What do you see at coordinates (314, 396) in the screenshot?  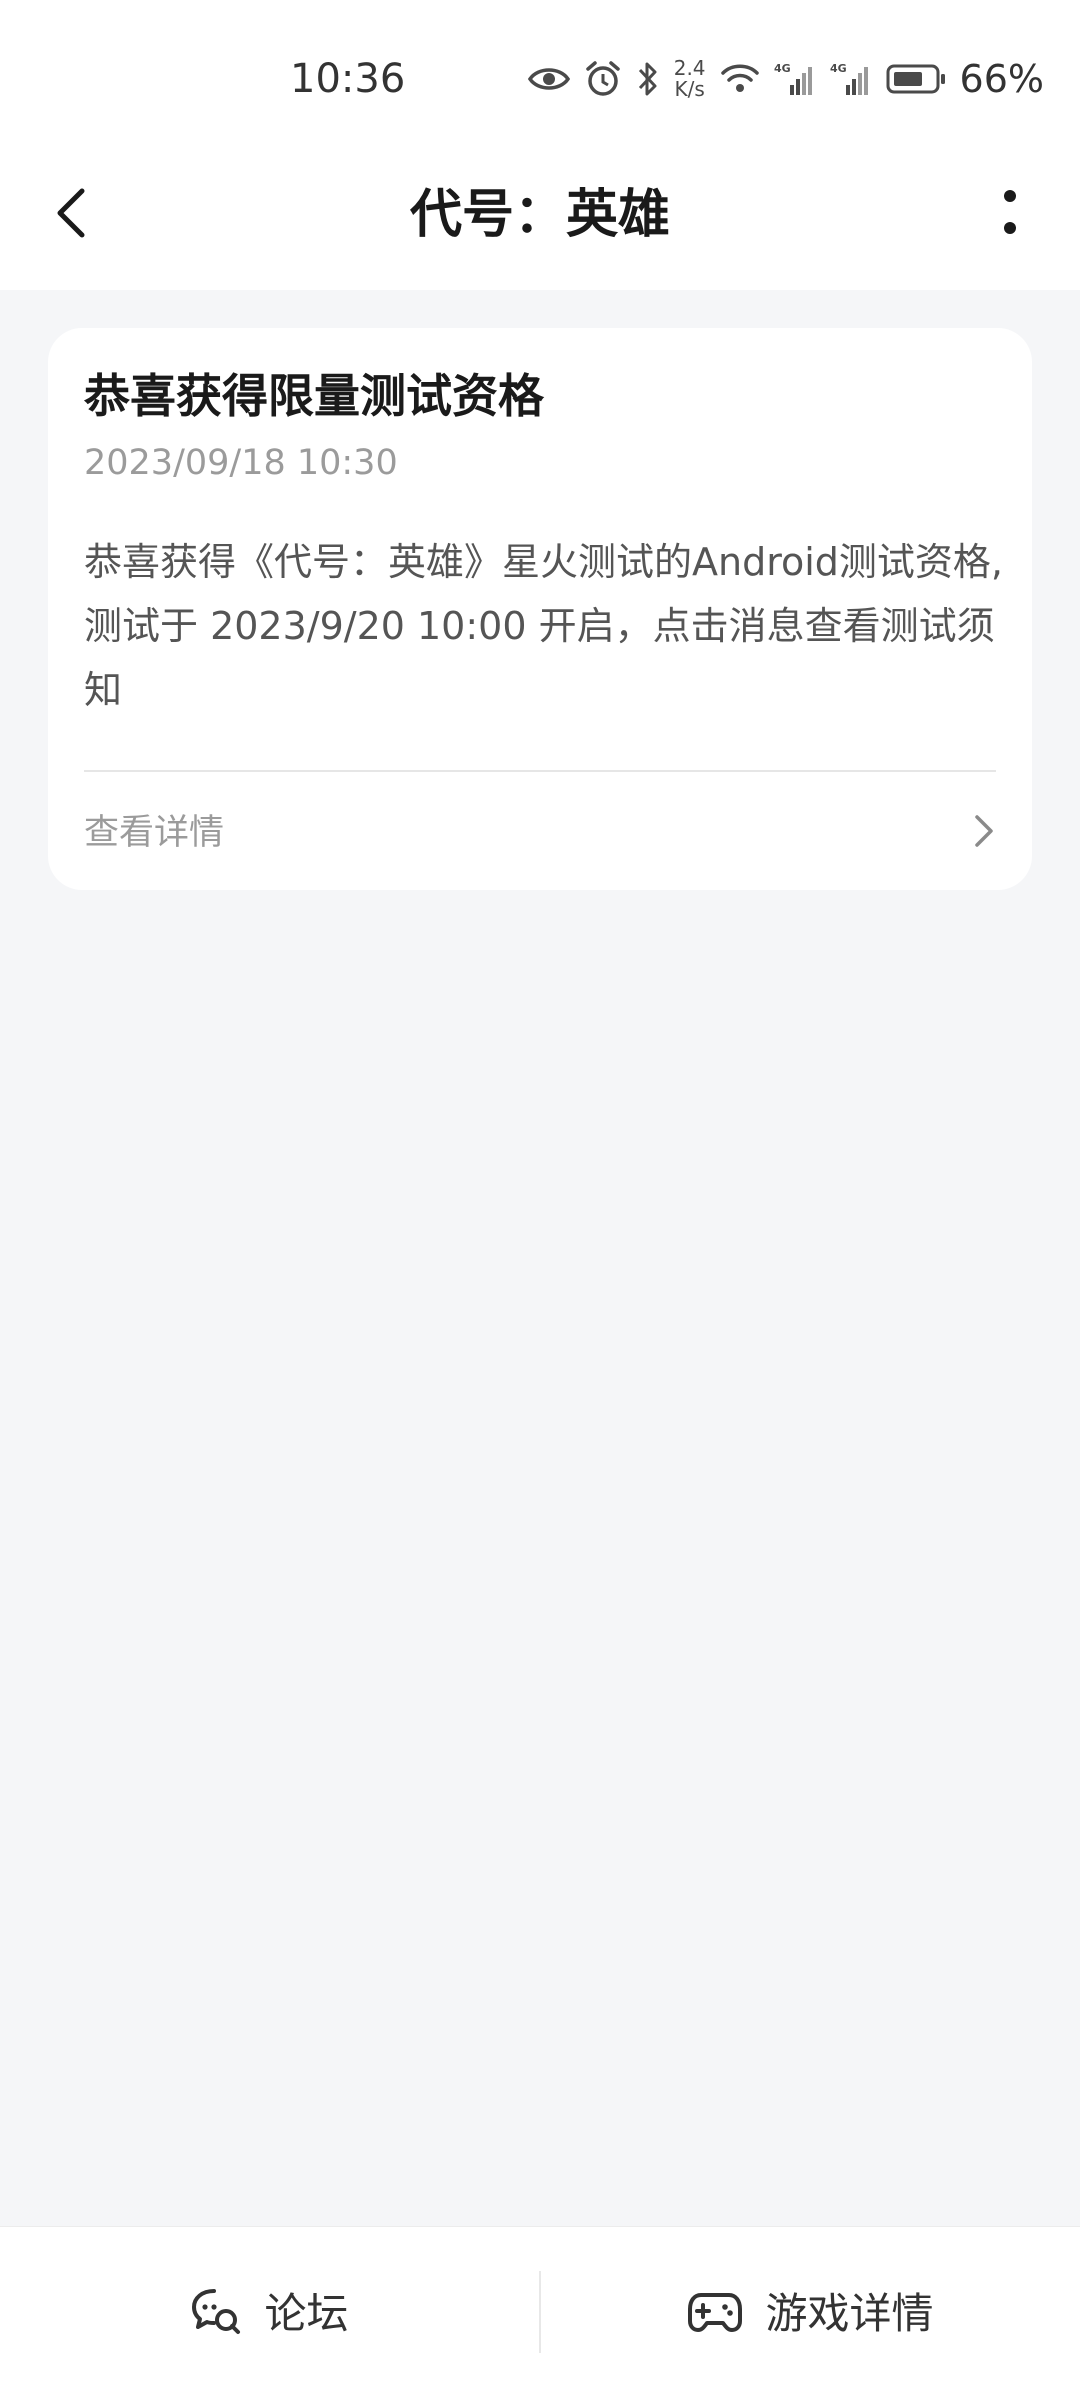 I see `message-title: 恭喜获得限量测试资格` at bounding box center [314, 396].